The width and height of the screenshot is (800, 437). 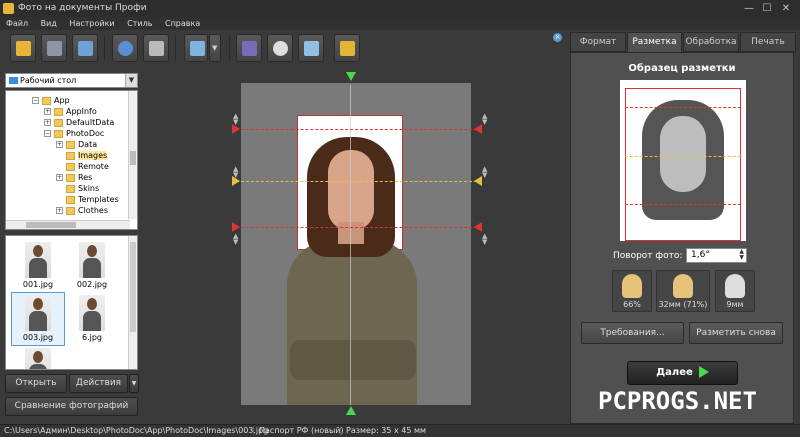 I want to click on tab-bar: Формат Разметка Обработка Печать, so click(x=684, y=42).